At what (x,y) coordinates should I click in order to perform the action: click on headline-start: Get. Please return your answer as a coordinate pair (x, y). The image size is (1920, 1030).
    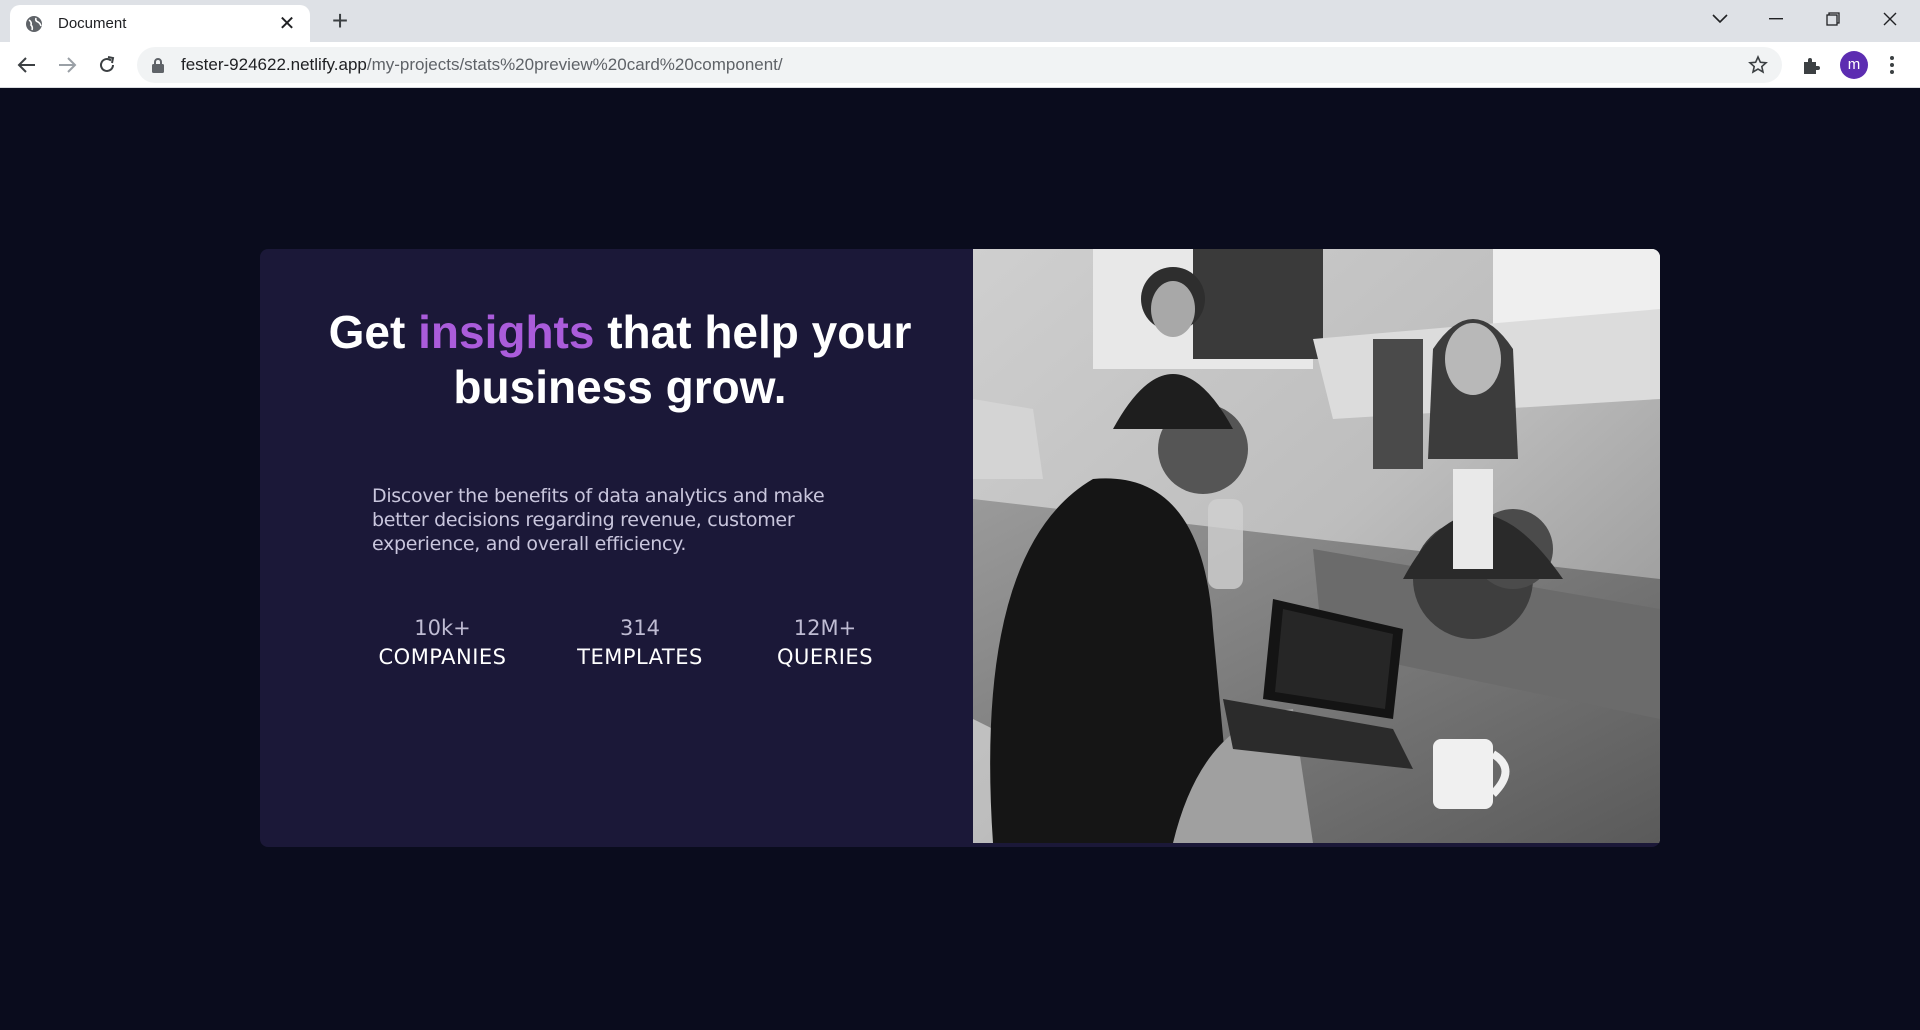
    Looking at the image, I should click on (373, 332).